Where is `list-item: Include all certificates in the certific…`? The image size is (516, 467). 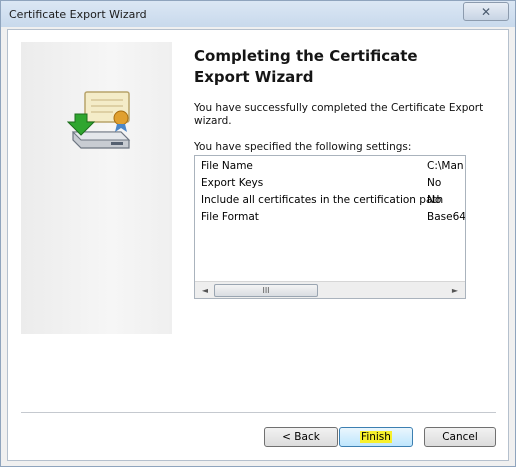 list-item: Include all certificates in the certific… is located at coordinates (333, 200).